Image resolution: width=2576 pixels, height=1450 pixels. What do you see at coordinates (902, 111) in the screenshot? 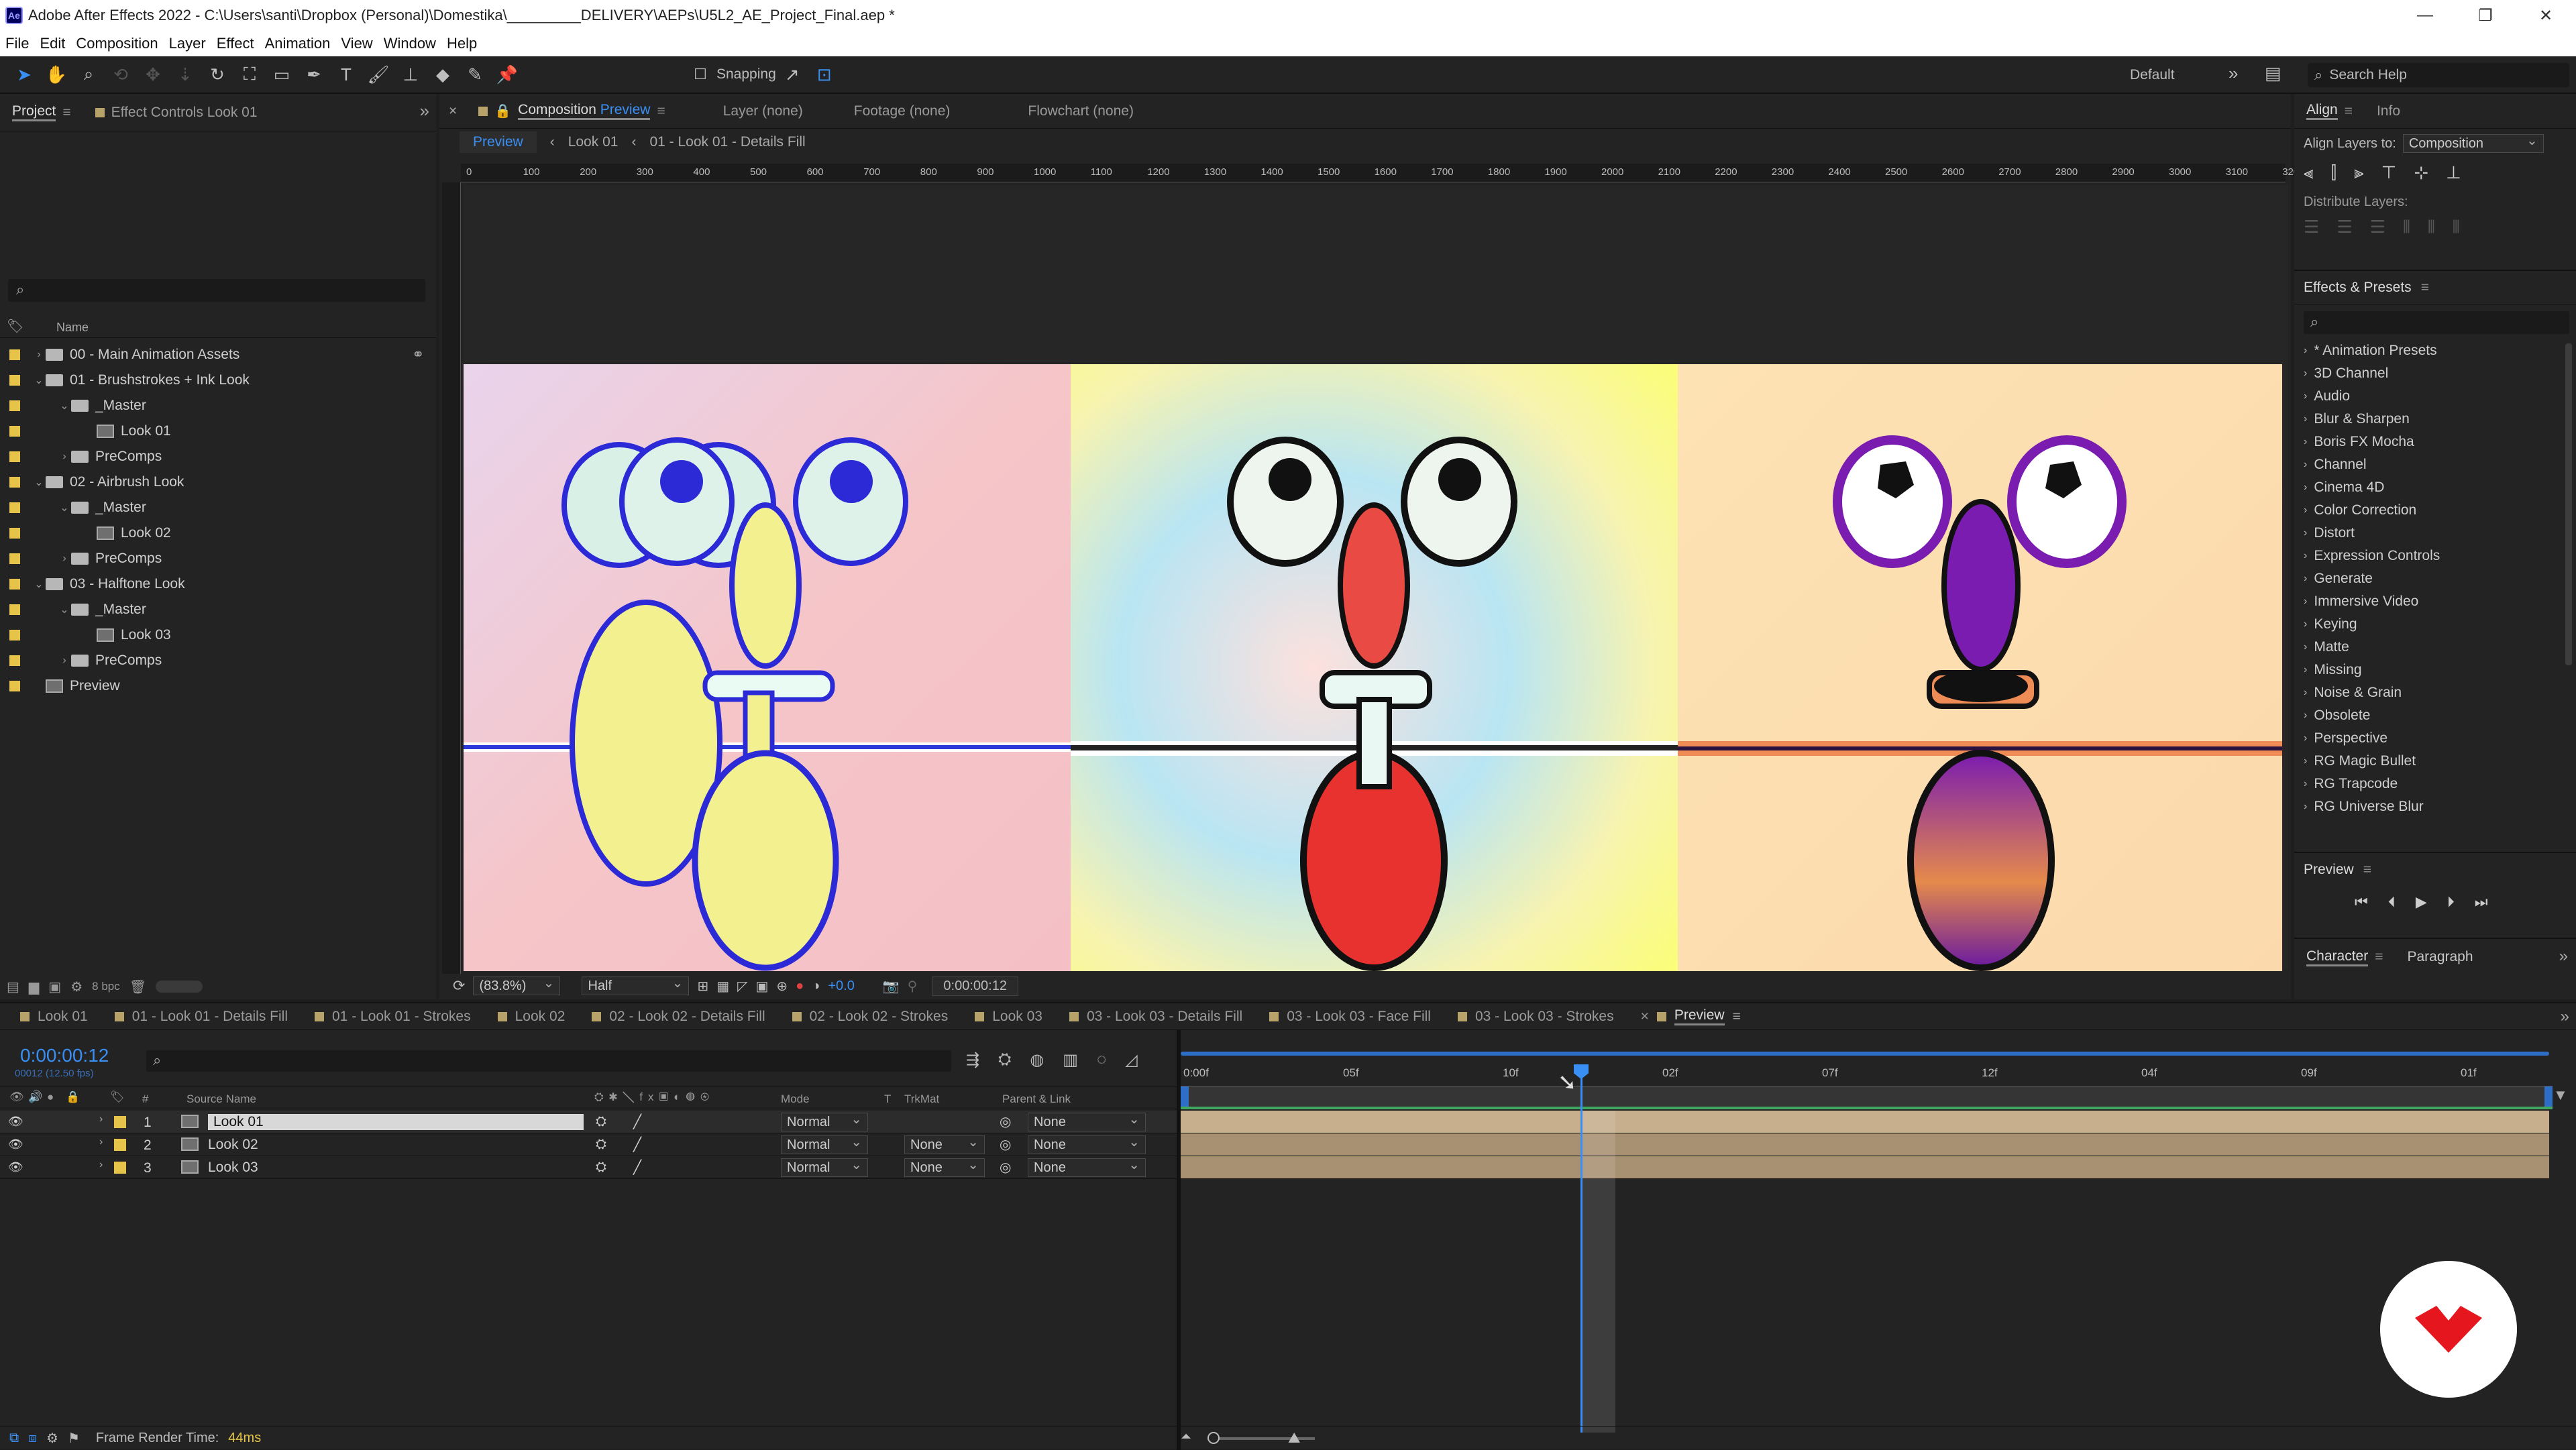
I see `tab-footage: Footage (none)` at bounding box center [902, 111].